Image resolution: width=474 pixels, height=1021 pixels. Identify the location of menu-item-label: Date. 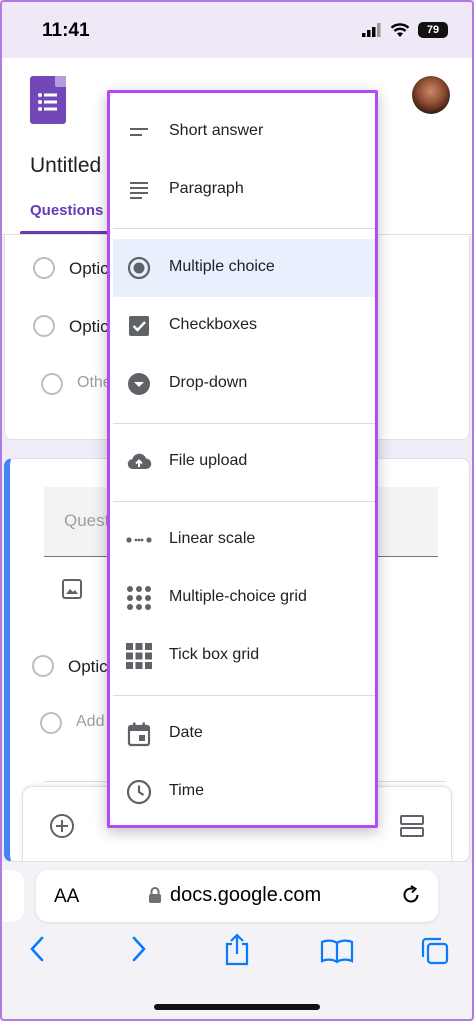
(186, 732).